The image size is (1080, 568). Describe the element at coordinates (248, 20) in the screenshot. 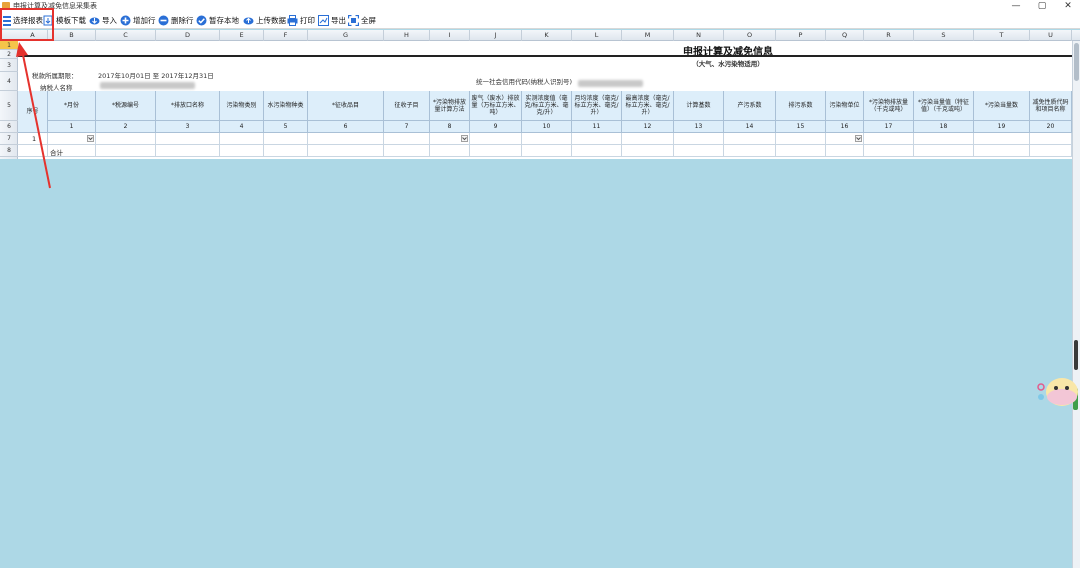

I see `cloud-upload-icon` at that location.